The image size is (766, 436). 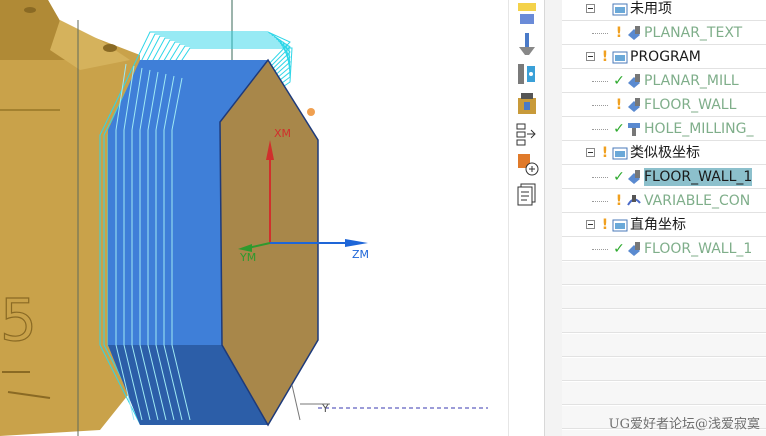 I want to click on tree-row: ✓ PLANAR_MILL, so click(x=664, y=81).